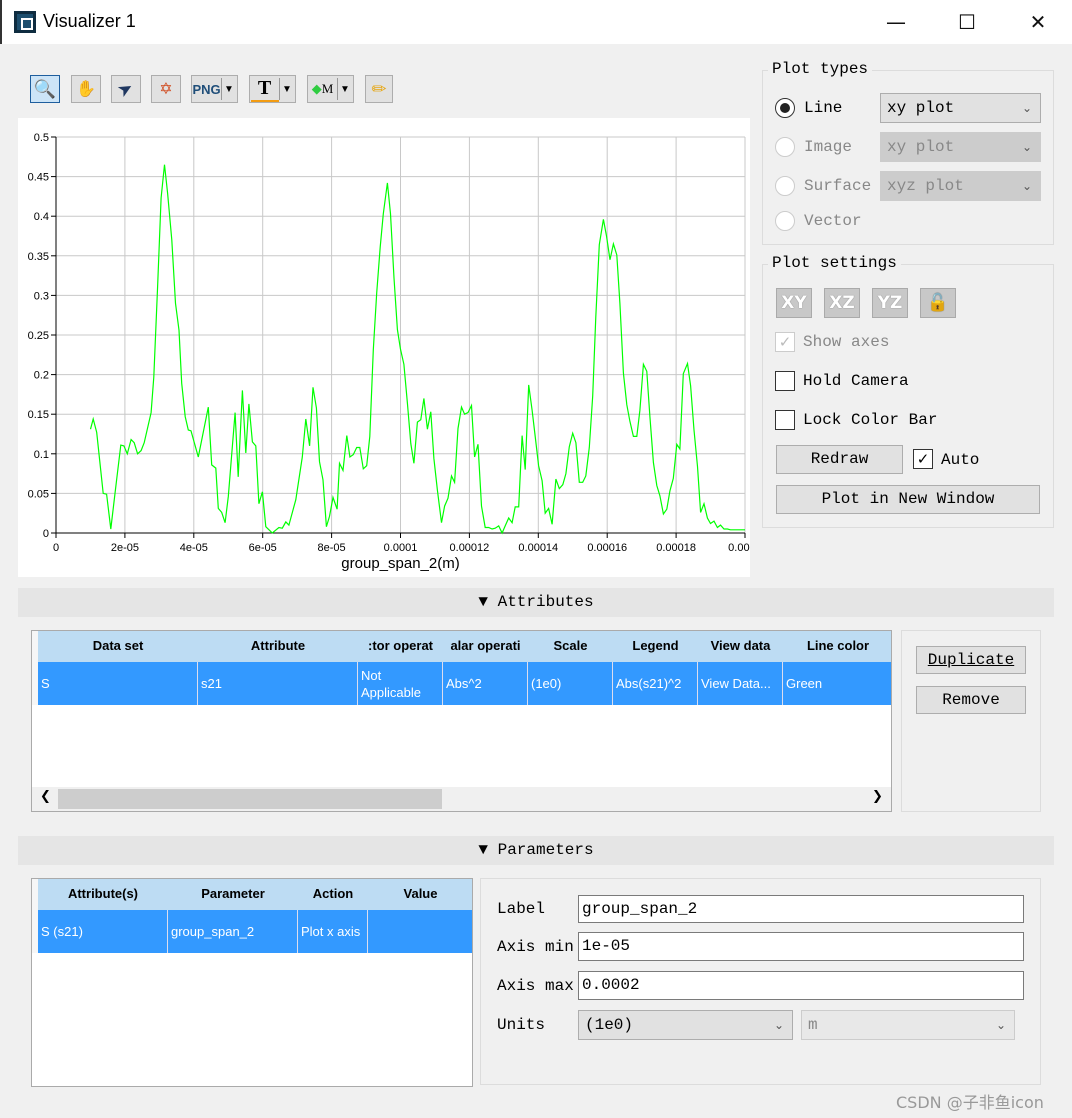 The height and width of the screenshot is (1118, 1072). What do you see at coordinates (89, 21) in the screenshot?
I see `window-title: Visualizer 1` at bounding box center [89, 21].